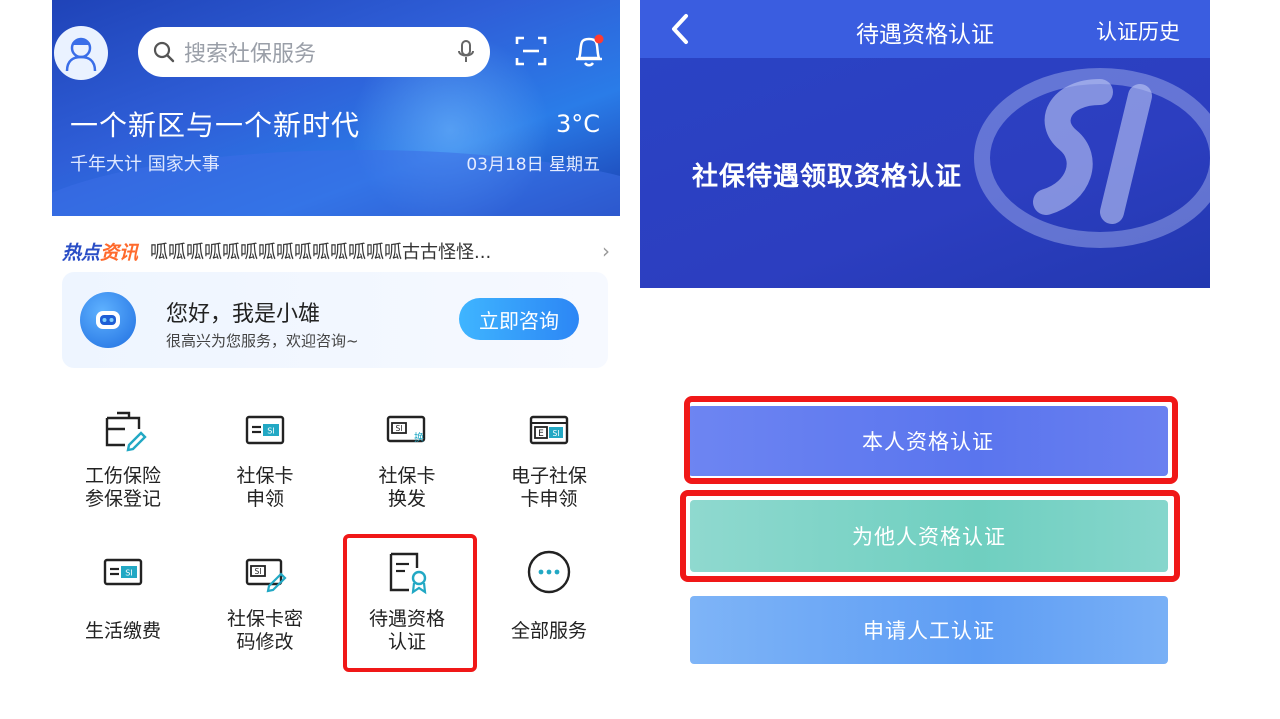 The height and width of the screenshot is (719, 1280). I want to click on service-card-application: SI 社保卡 申领, so click(265, 458).